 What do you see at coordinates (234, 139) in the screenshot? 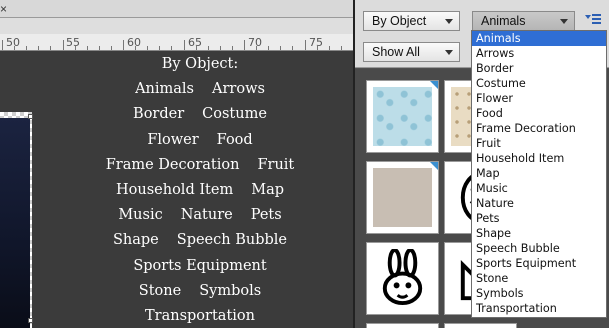
I see `overlay-word: Food` at bounding box center [234, 139].